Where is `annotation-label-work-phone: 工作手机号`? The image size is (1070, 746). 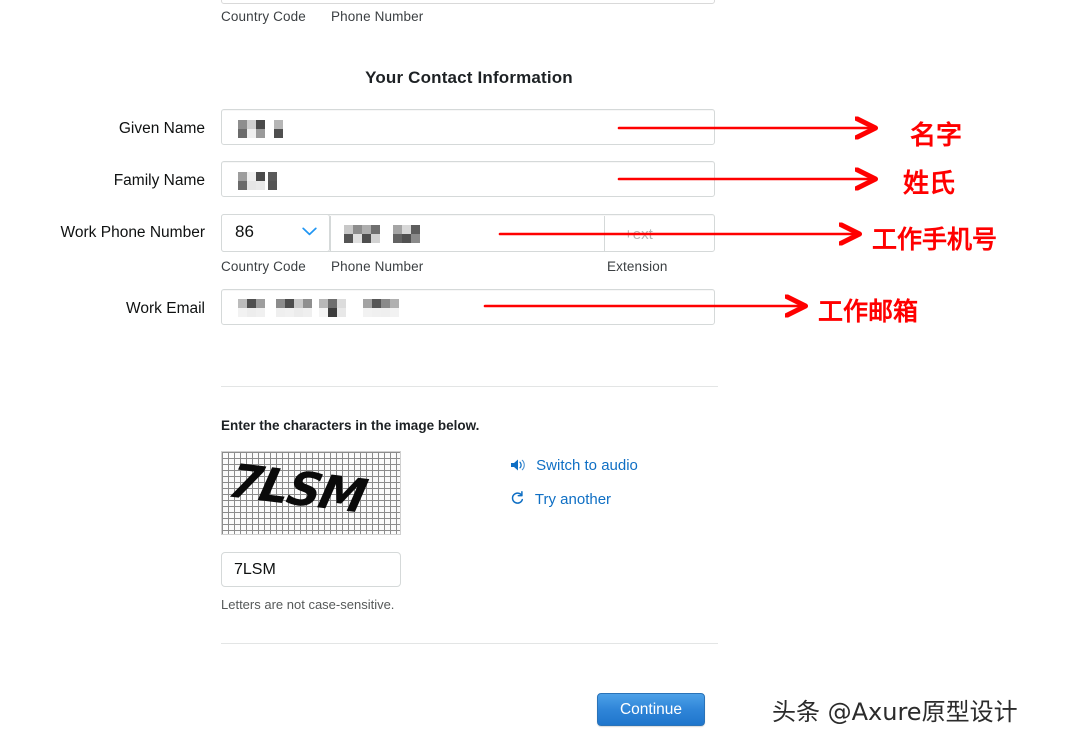
annotation-label-work-phone: 工作手机号 is located at coordinates (935, 239).